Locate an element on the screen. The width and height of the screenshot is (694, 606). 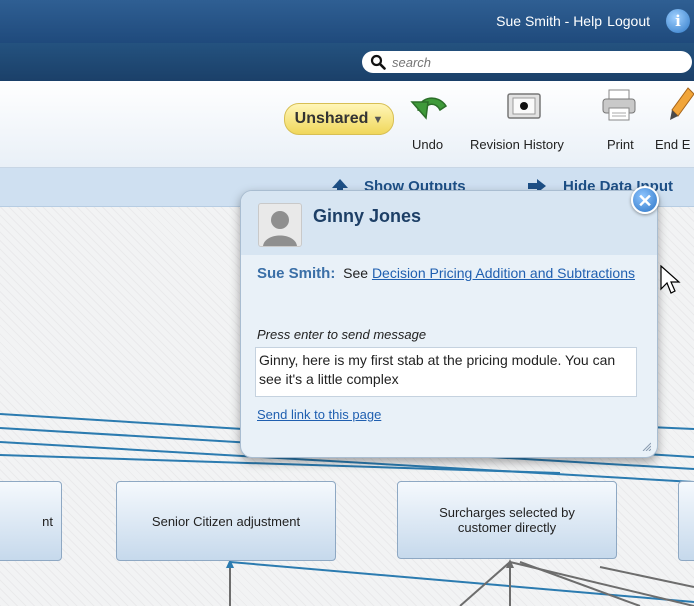
node-senior-citizen: Senior Citizen adjustment is located at coordinates (226, 521).